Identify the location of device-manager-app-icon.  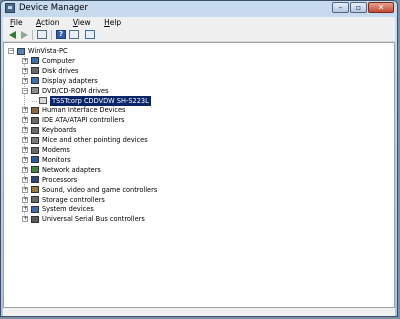
(10, 8).